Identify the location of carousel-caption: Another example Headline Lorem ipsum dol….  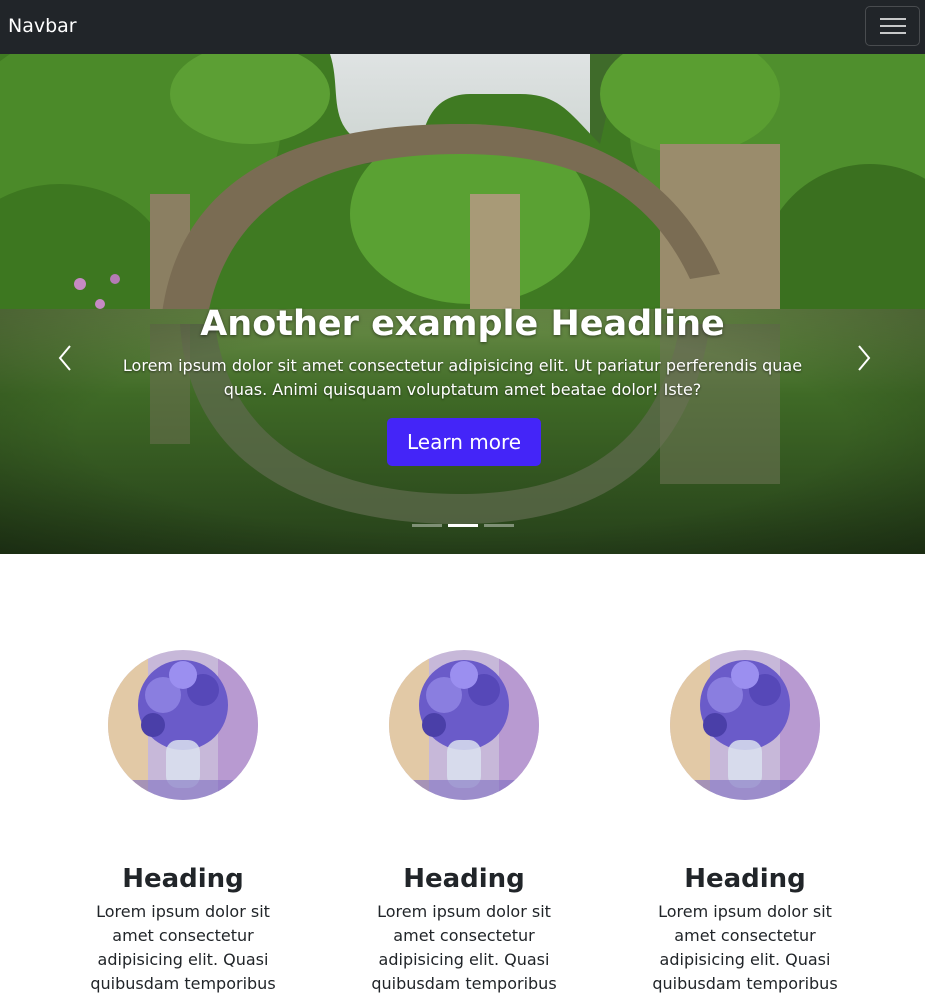
(462, 352).